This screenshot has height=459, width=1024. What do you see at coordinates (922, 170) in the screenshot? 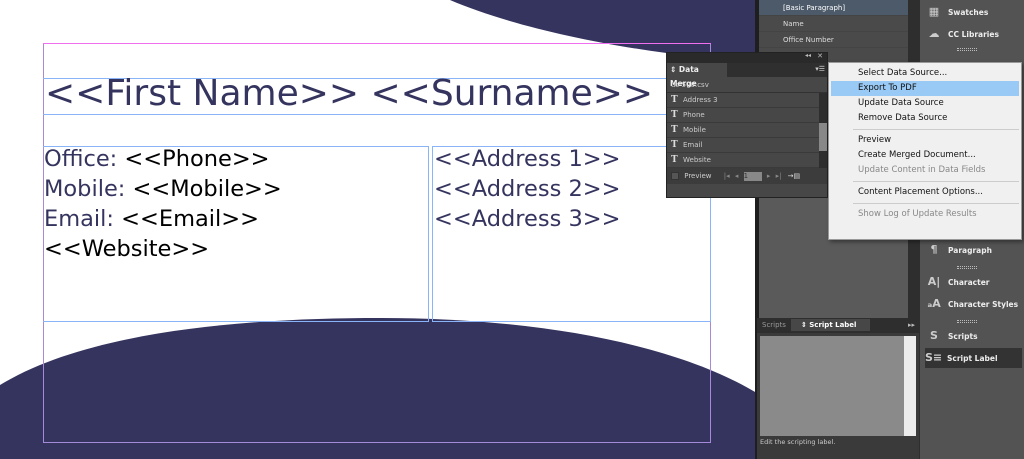
I see `menu-item-update-content-in-data-fields: Update Content in Data Fields` at bounding box center [922, 170].